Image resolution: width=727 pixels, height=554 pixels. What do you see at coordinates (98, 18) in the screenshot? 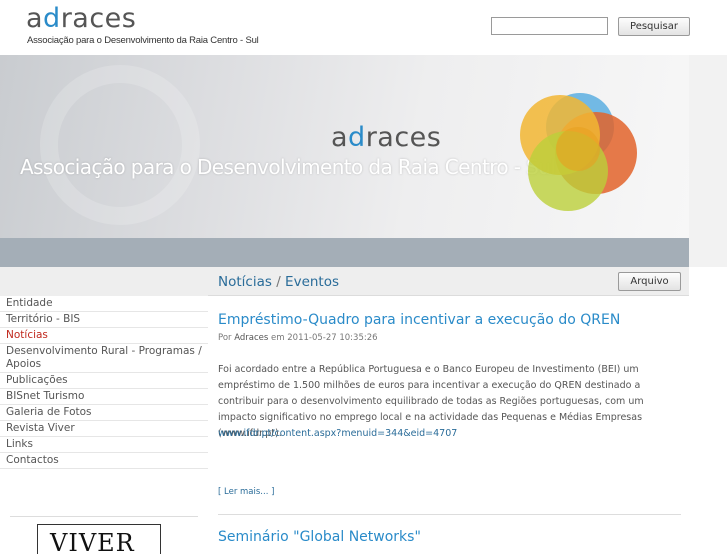
I see `logo-text-races: races` at bounding box center [98, 18].